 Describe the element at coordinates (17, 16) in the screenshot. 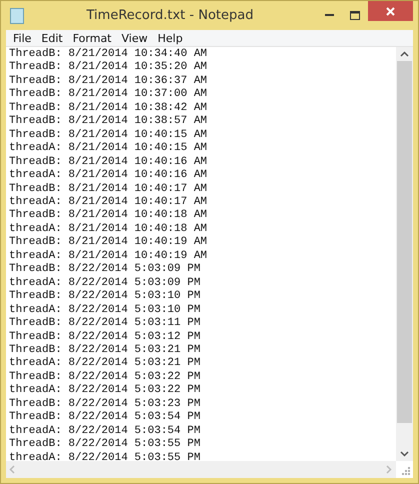

I see `notepad-icon` at that location.